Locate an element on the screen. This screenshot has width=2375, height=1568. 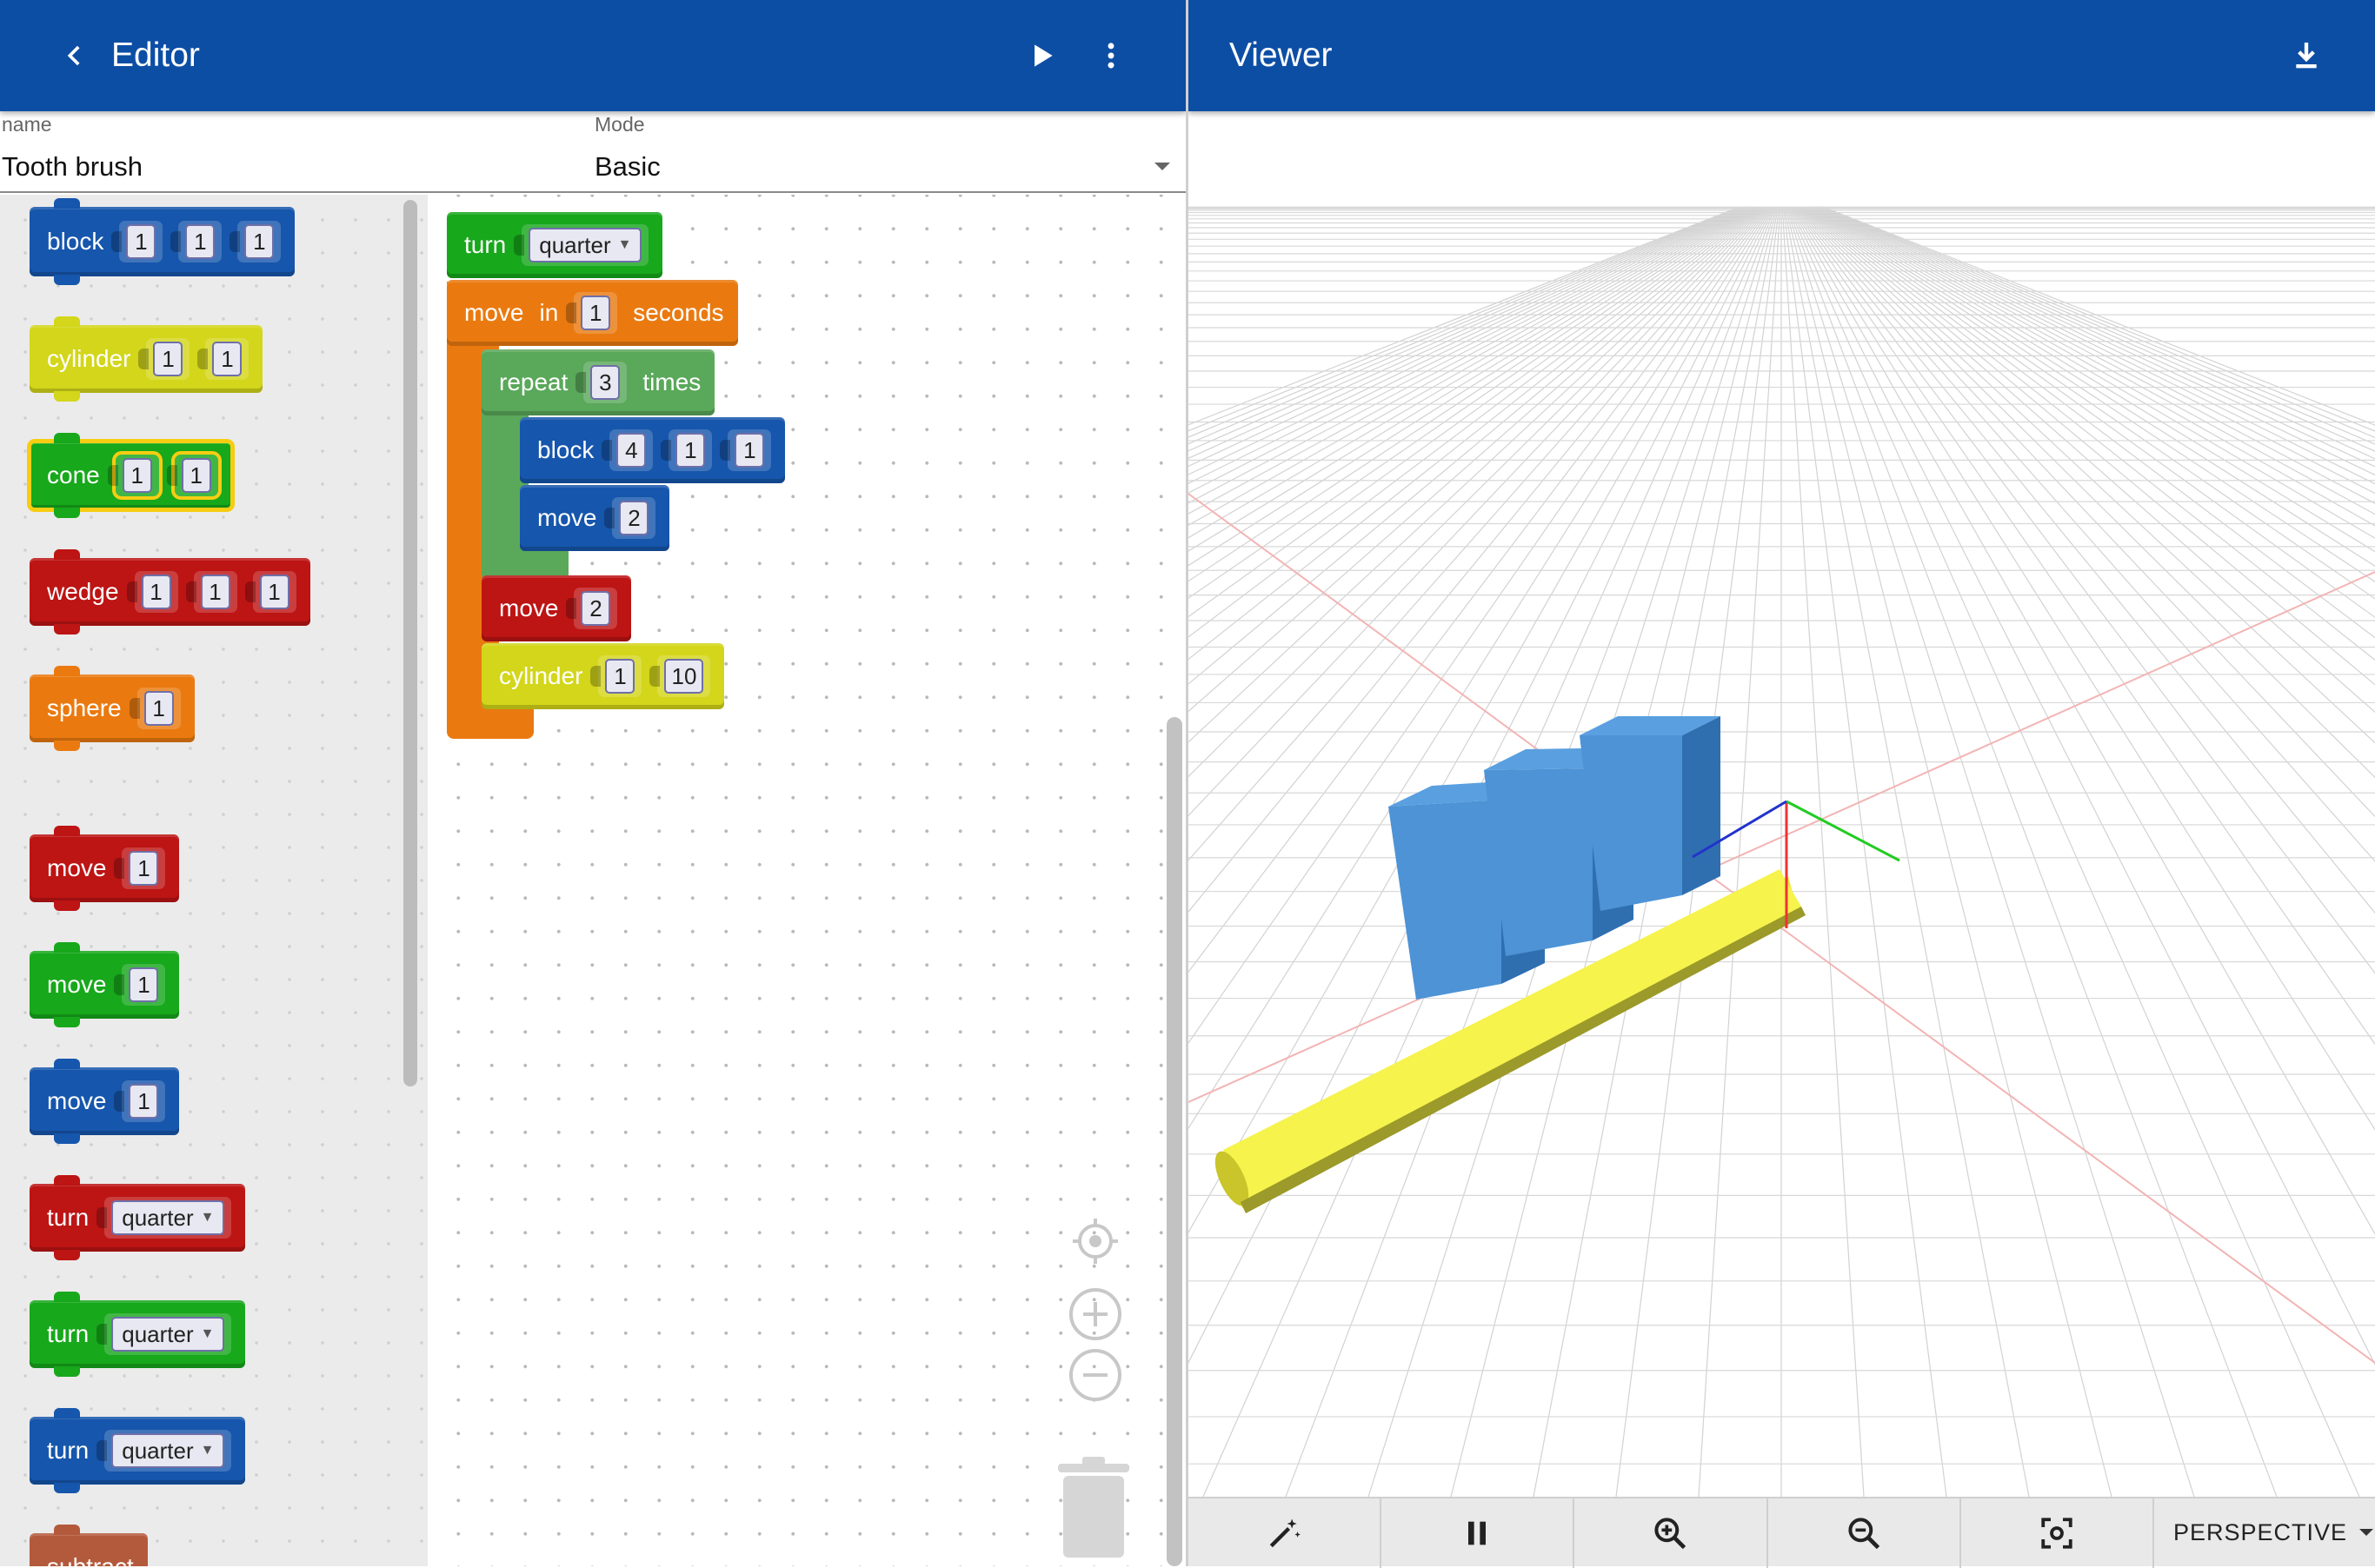
viewer-zoom-in-button is located at coordinates (1671, 1533).